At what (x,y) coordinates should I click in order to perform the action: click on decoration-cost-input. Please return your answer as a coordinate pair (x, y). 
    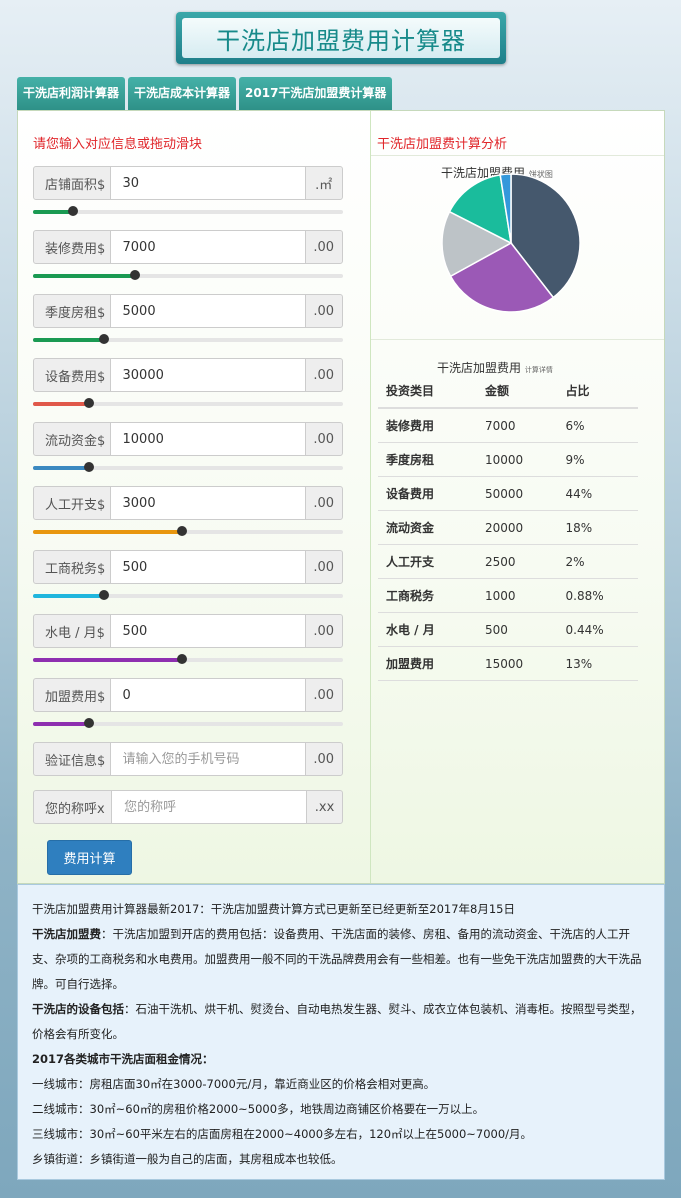
    Looking at the image, I should click on (207, 247).